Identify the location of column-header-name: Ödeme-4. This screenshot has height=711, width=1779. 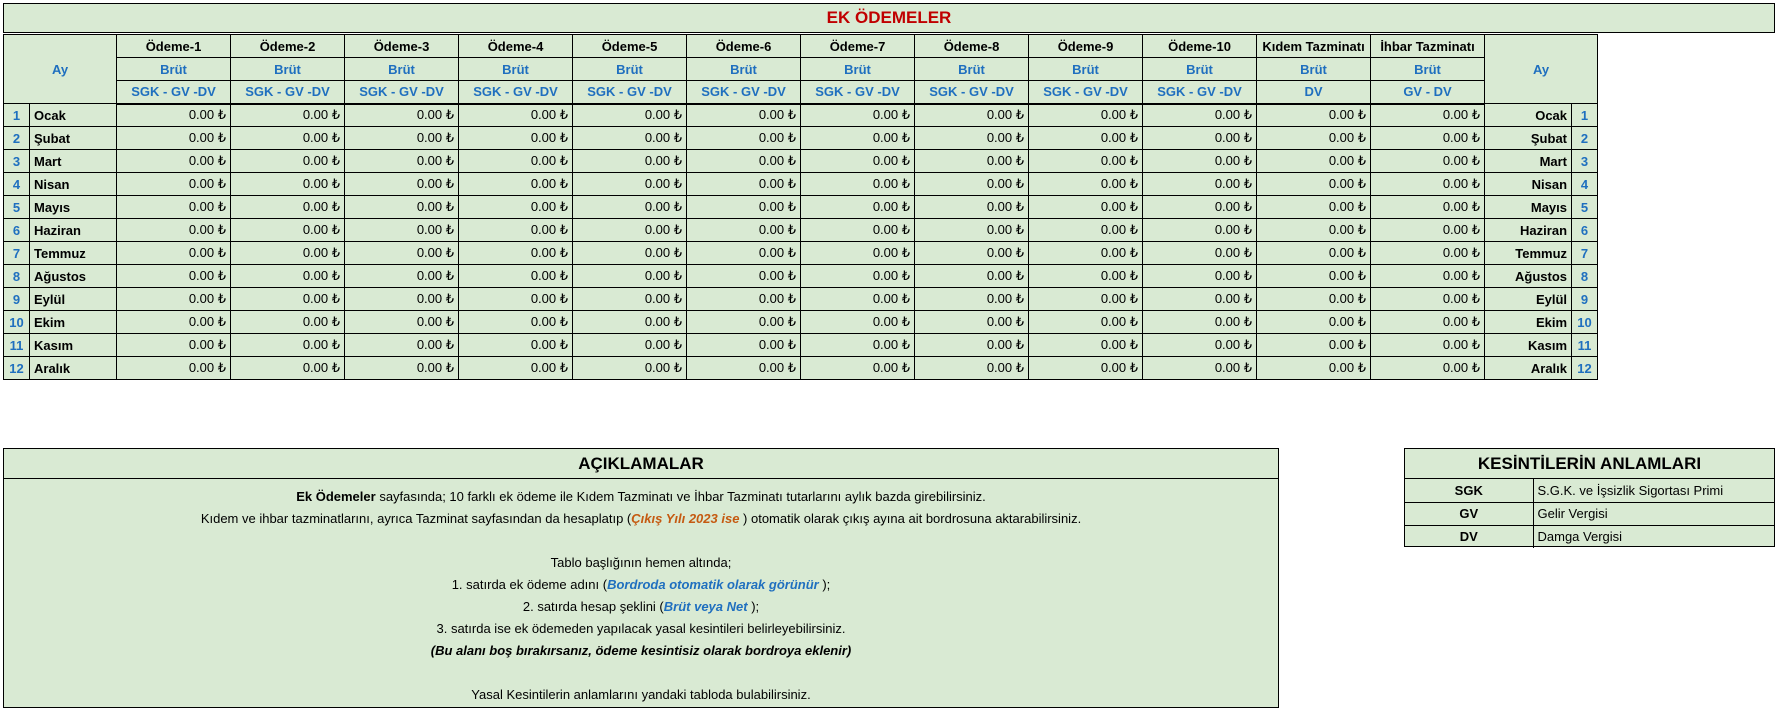
(516, 46).